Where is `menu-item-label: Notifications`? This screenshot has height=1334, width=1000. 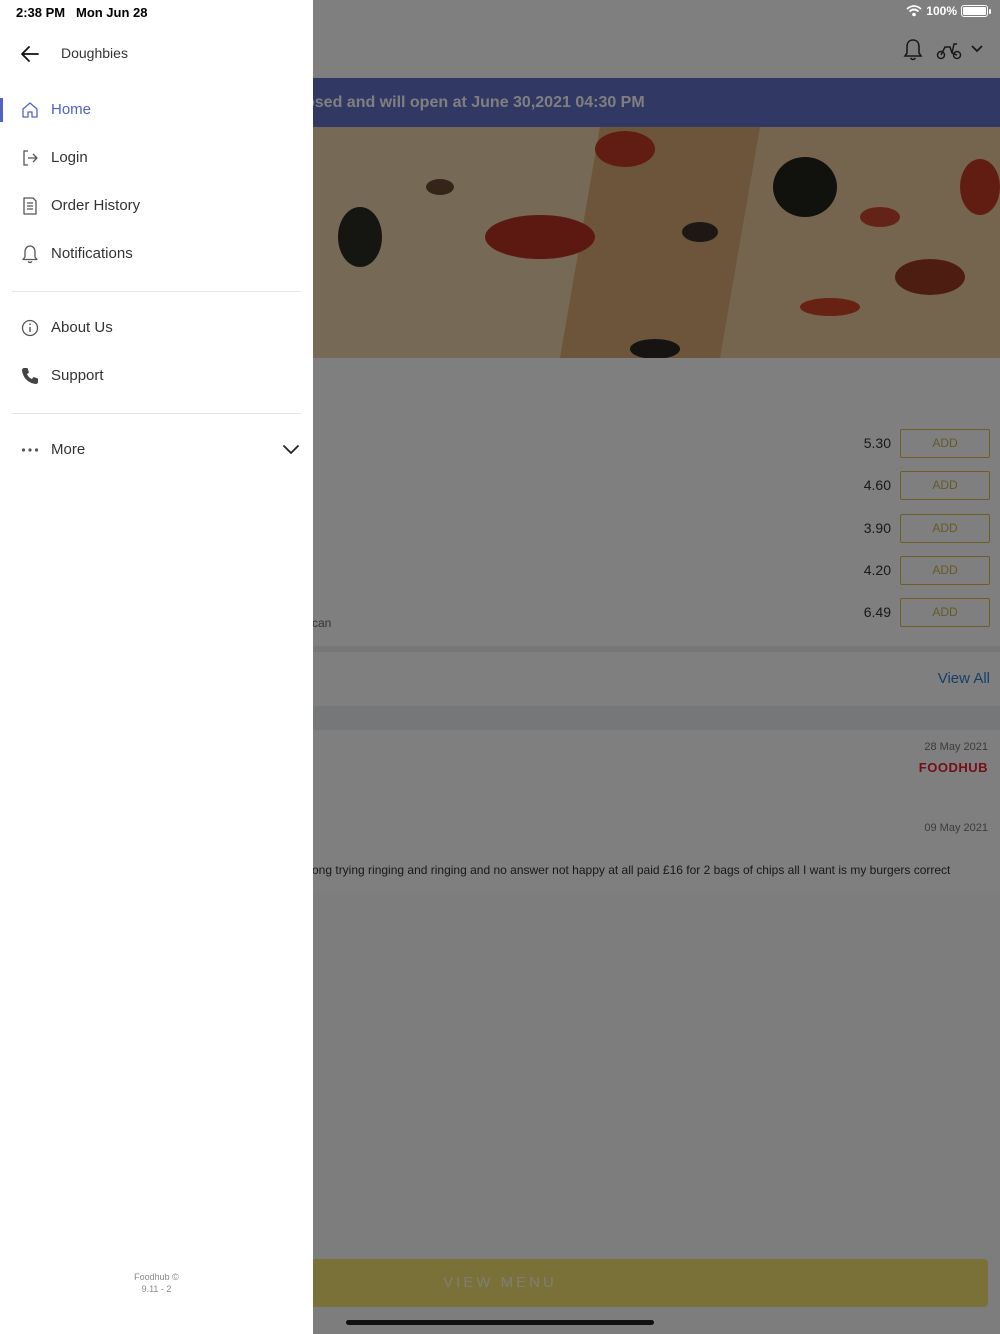
menu-item-label: Notifications is located at coordinates (92, 253).